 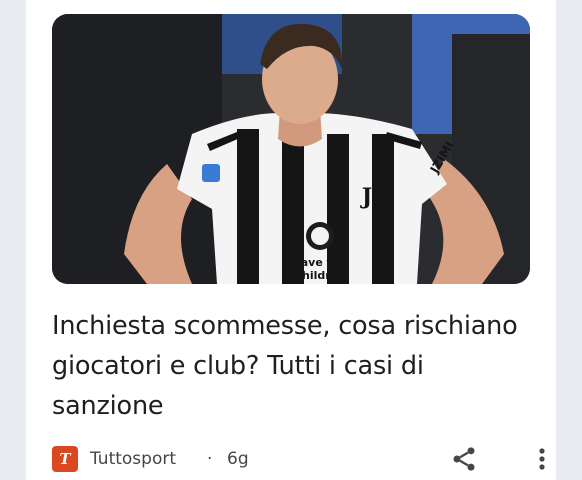 What do you see at coordinates (238, 459) in the screenshot?
I see `article-age: 6g` at bounding box center [238, 459].